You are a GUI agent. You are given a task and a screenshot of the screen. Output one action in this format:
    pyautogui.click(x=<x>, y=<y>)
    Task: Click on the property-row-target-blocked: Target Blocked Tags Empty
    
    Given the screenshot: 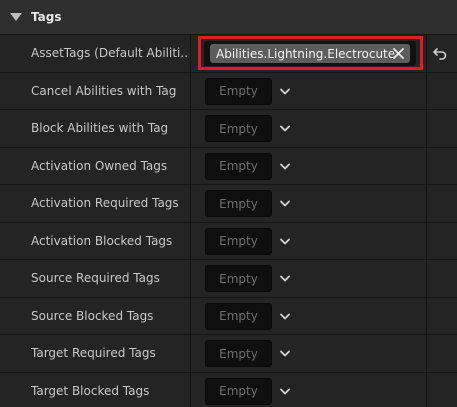 What is the action you would take?
    pyautogui.click(x=228, y=389)
    